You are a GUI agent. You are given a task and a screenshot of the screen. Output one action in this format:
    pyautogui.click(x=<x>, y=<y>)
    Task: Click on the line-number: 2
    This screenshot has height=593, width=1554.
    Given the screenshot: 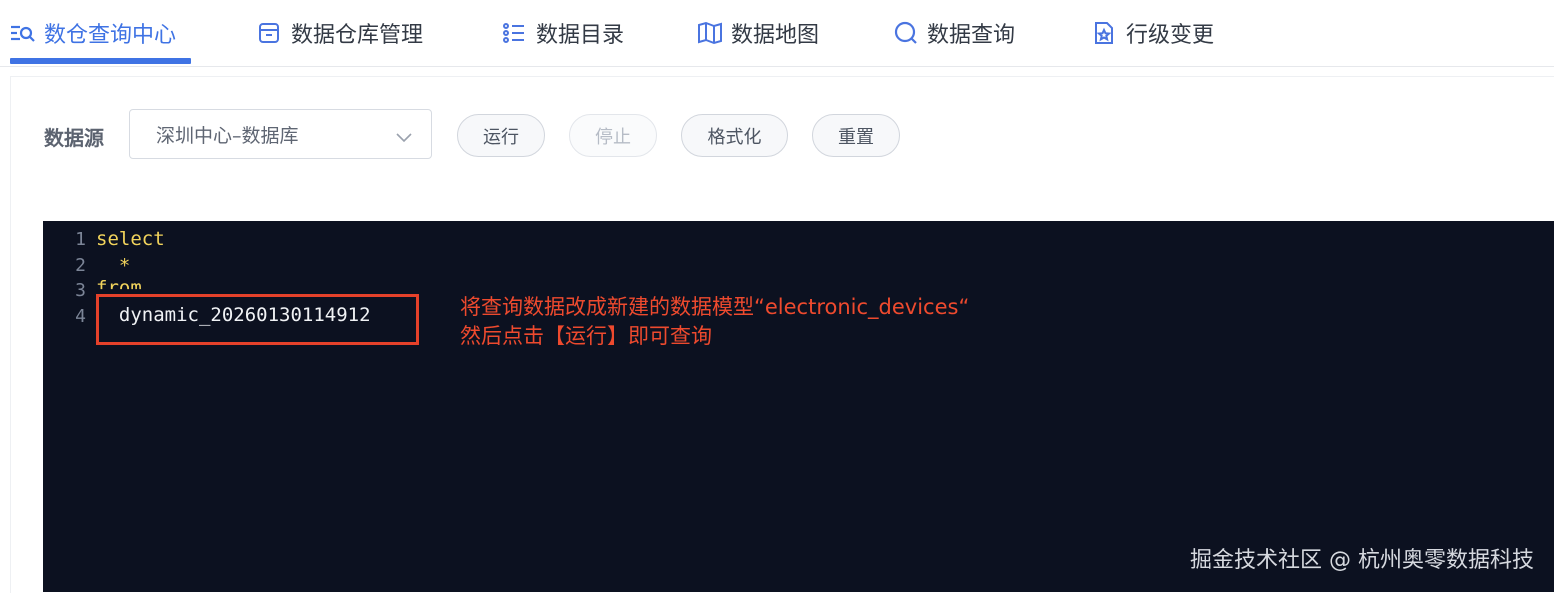 What is the action you would take?
    pyautogui.click(x=80, y=265)
    